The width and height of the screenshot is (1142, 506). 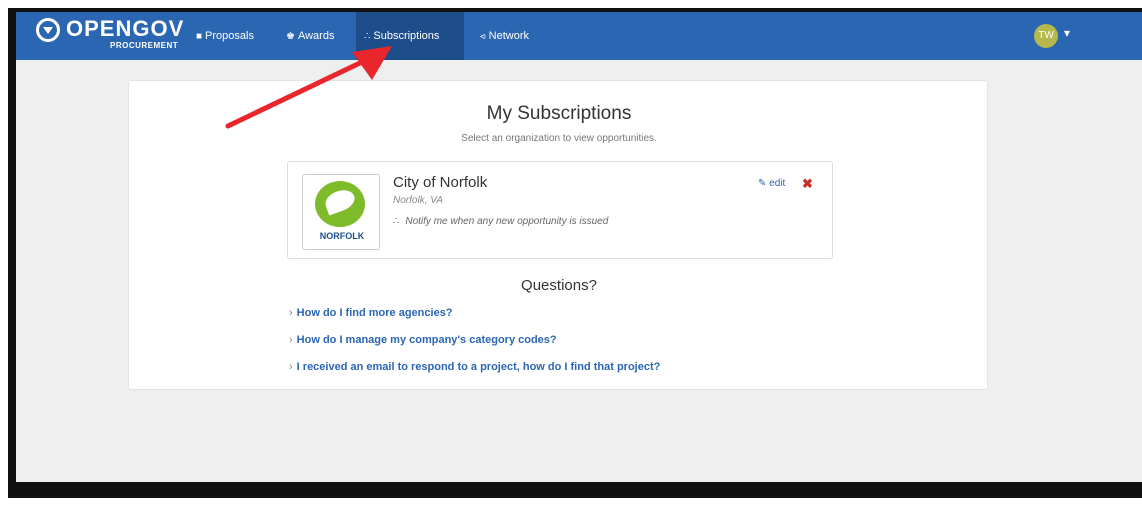 What do you see at coordinates (559, 113) in the screenshot?
I see `page-title: My Subscriptions` at bounding box center [559, 113].